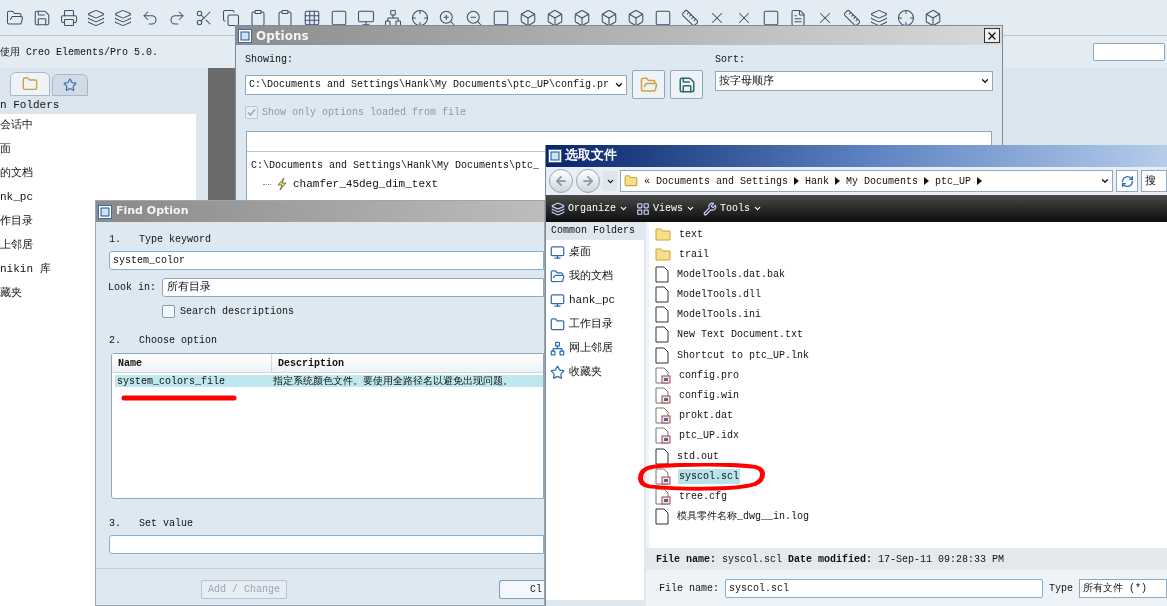 This screenshot has width=1167, height=606. What do you see at coordinates (743, 517) in the screenshot?
I see `file-item: 模具零件名称_dwg__in.log` at bounding box center [743, 517].